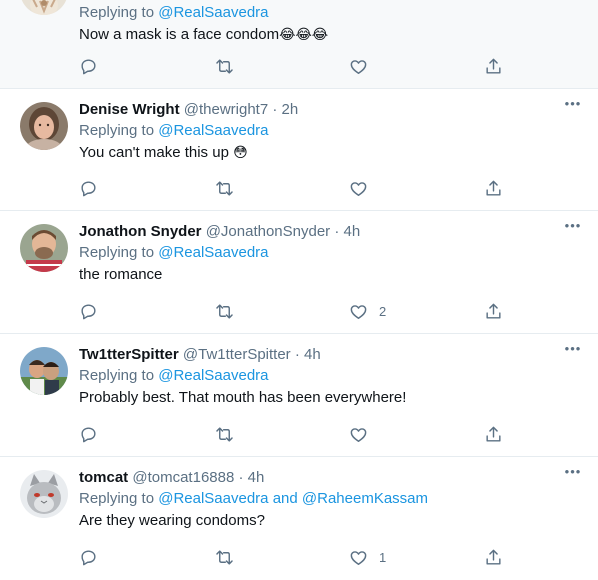 This screenshot has width=598, height=580. I want to click on user-handle: @Tw1tterSpitter, so click(237, 354).